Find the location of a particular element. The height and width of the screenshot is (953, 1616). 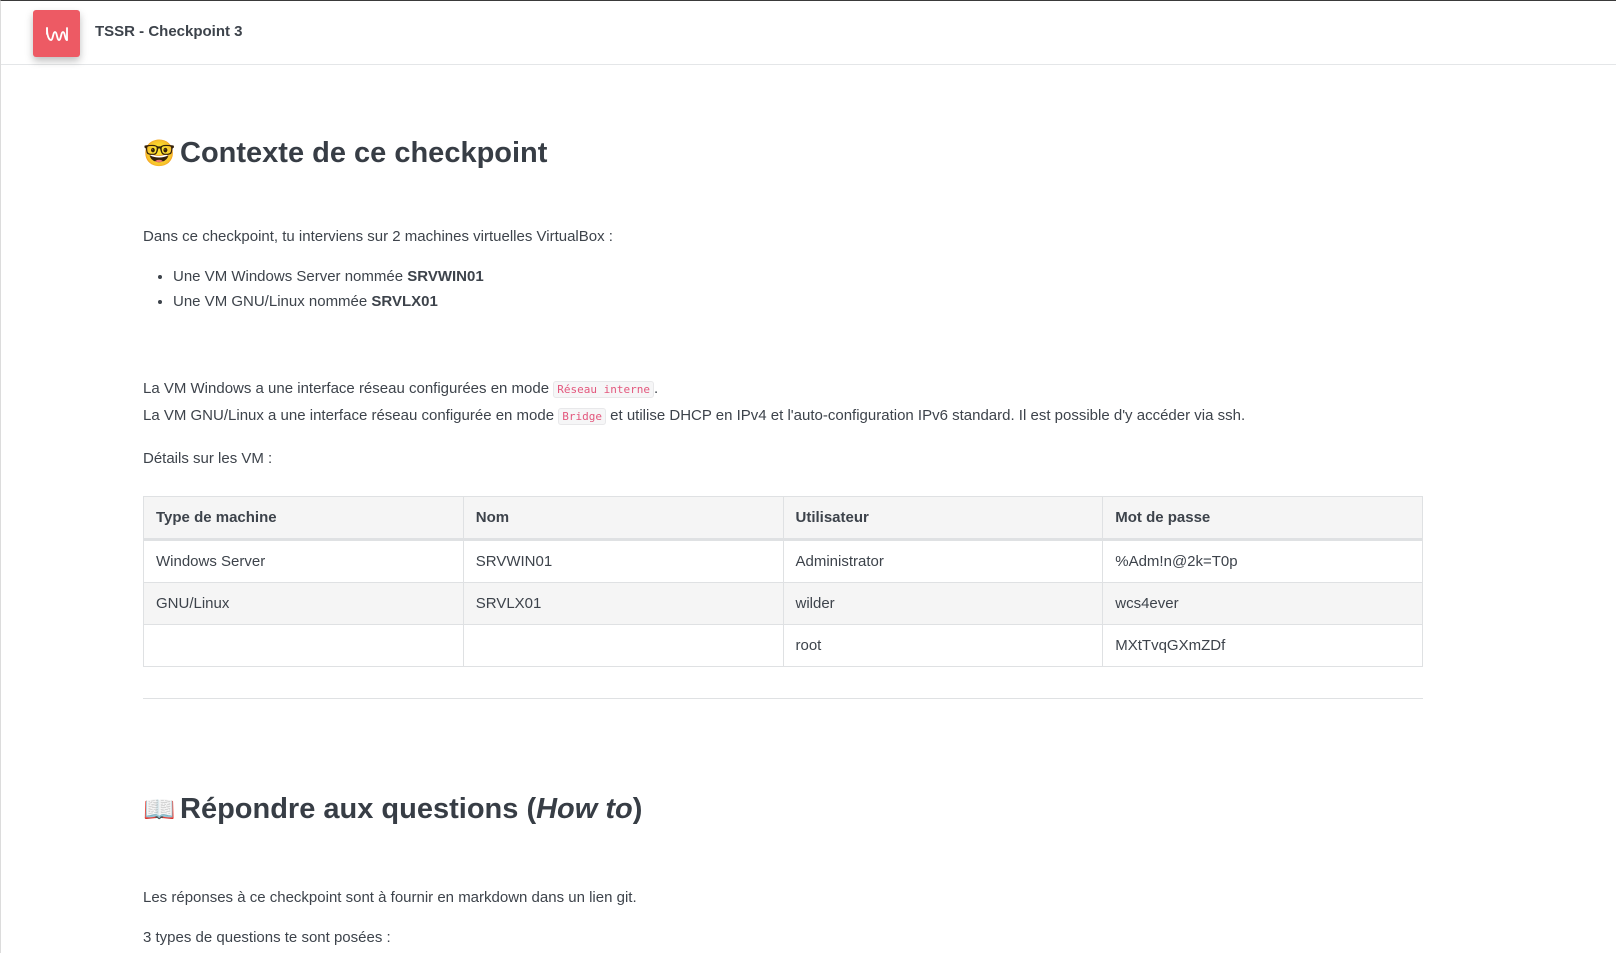

table-cell: Windows Server is located at coordinates (303, 561).